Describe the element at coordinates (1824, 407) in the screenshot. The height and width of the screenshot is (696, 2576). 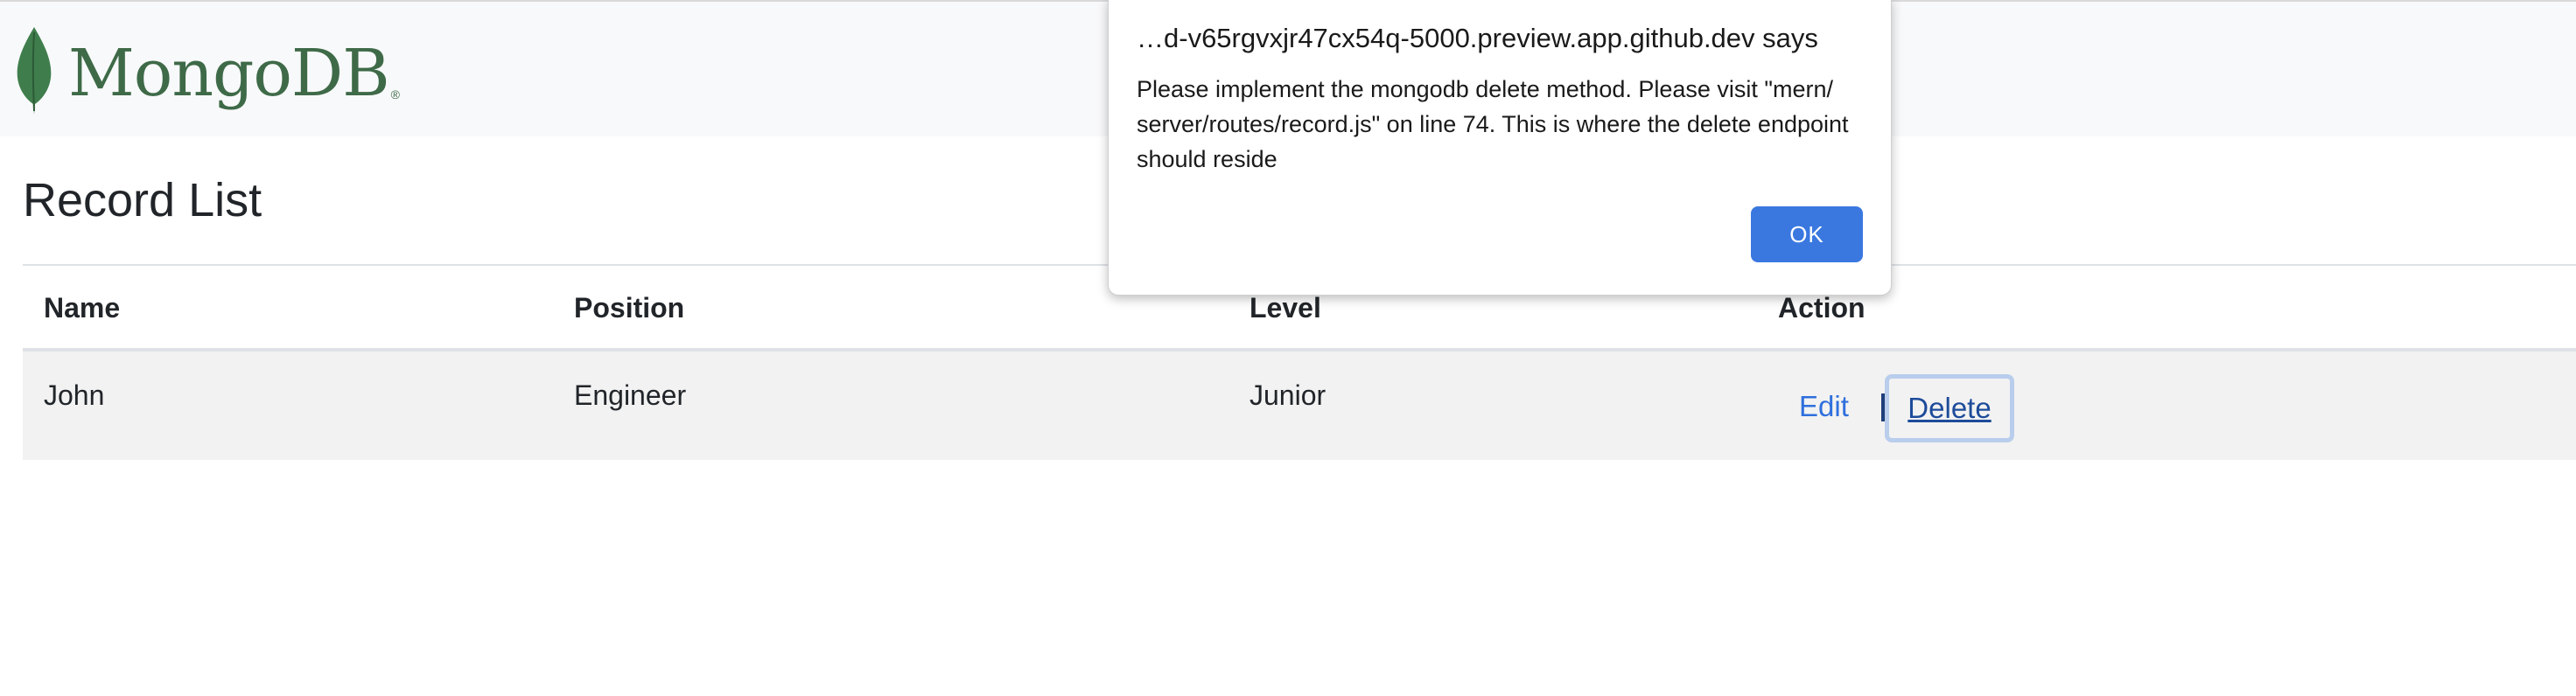
I see `edit-link: Edit` at that location.